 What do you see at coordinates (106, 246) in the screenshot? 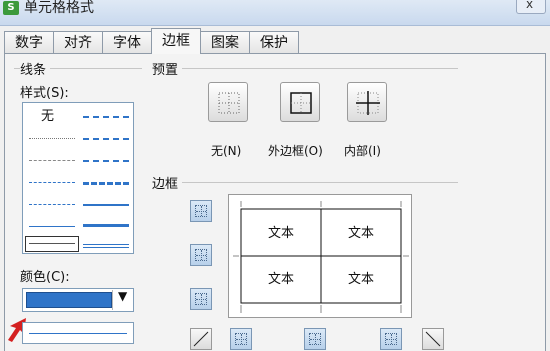
I see `line-style-double` at bounding box center [106, 246].